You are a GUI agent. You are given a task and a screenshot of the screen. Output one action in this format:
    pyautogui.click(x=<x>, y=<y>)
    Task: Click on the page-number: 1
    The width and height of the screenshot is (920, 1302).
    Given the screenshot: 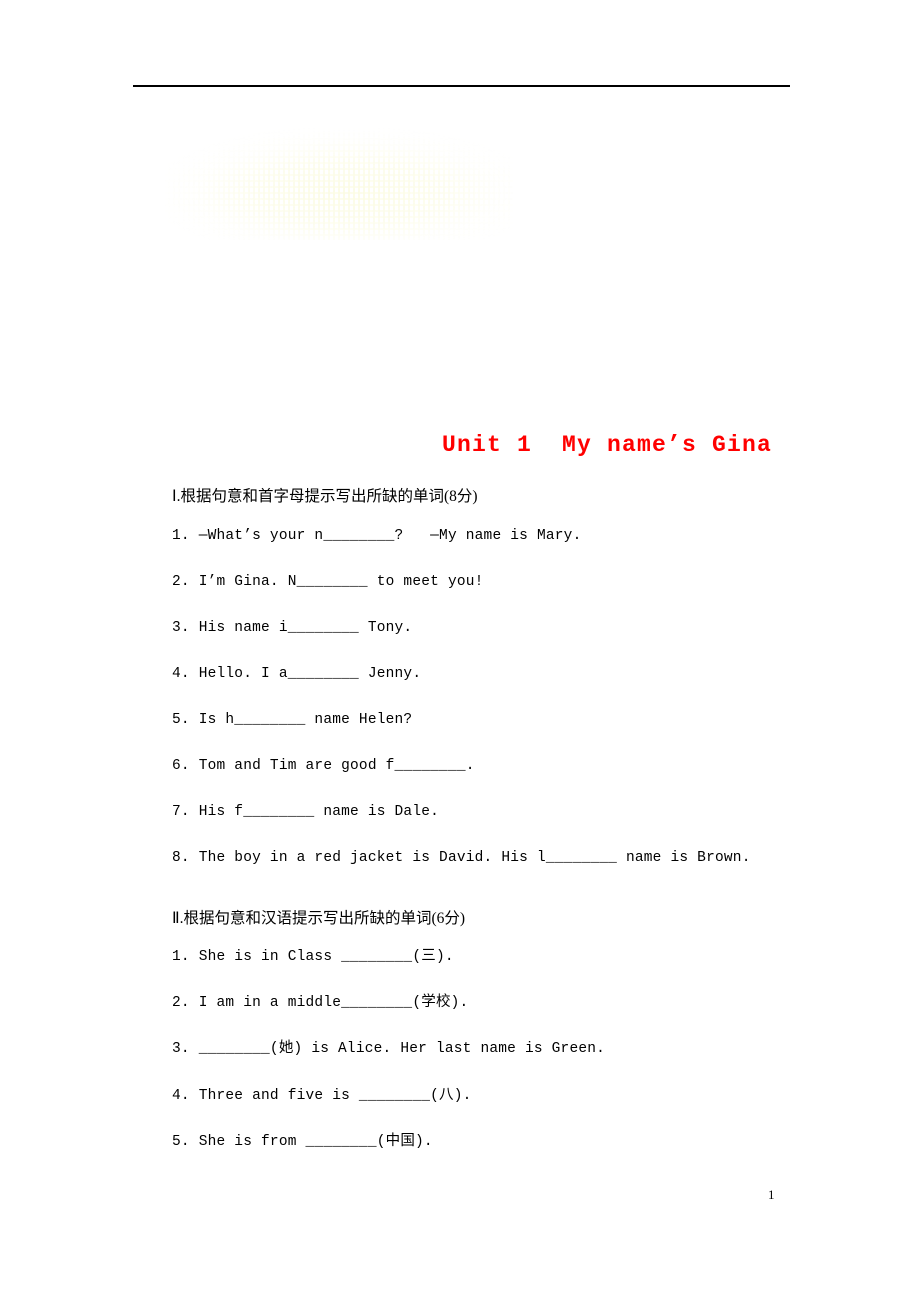 What is the action you would take?
    pyautogui.click(x=771, y=1194)
    